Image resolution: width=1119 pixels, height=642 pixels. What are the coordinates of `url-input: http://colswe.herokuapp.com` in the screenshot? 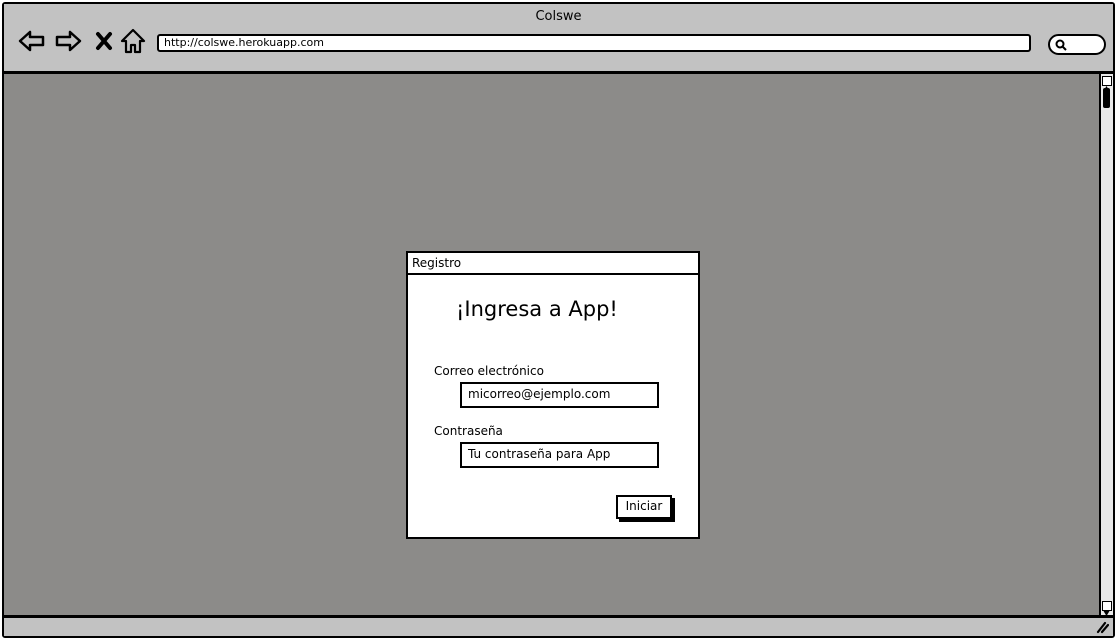 It's located at (594, 43).